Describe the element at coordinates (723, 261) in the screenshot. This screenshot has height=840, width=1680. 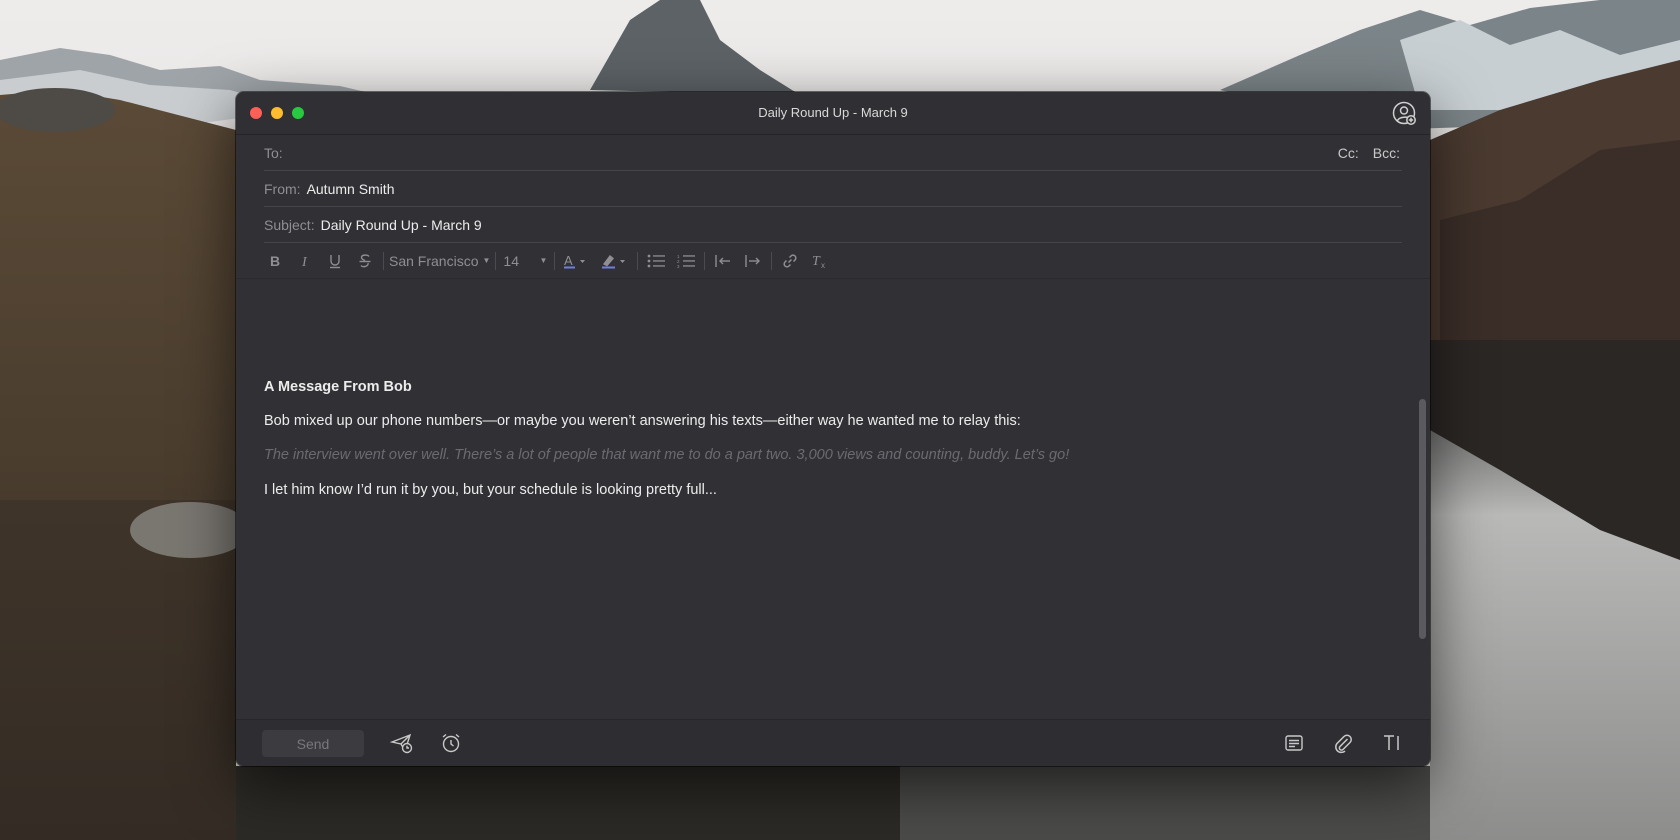
I see `outdent-icon` at that location.